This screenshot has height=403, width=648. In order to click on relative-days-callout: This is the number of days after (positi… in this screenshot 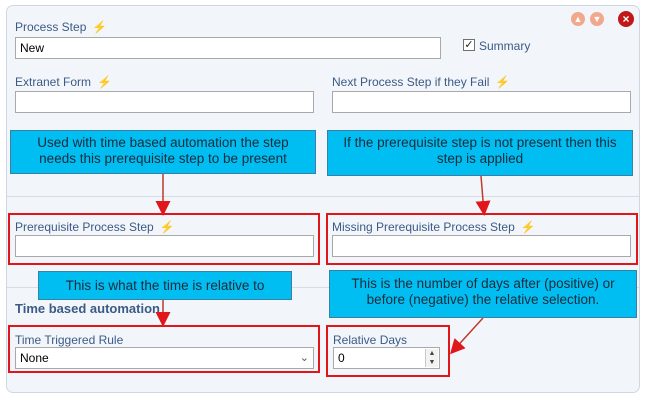, I will do `click(483, 294)`.